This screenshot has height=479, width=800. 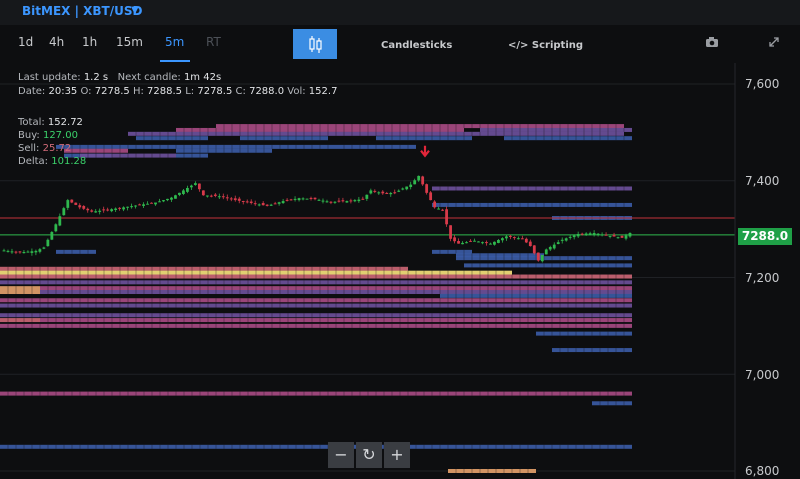 What do you see at coordinates (135, 10) in the screenshot?
I see `chevron-down-icon: ▼` at bounding box center [135, 10].